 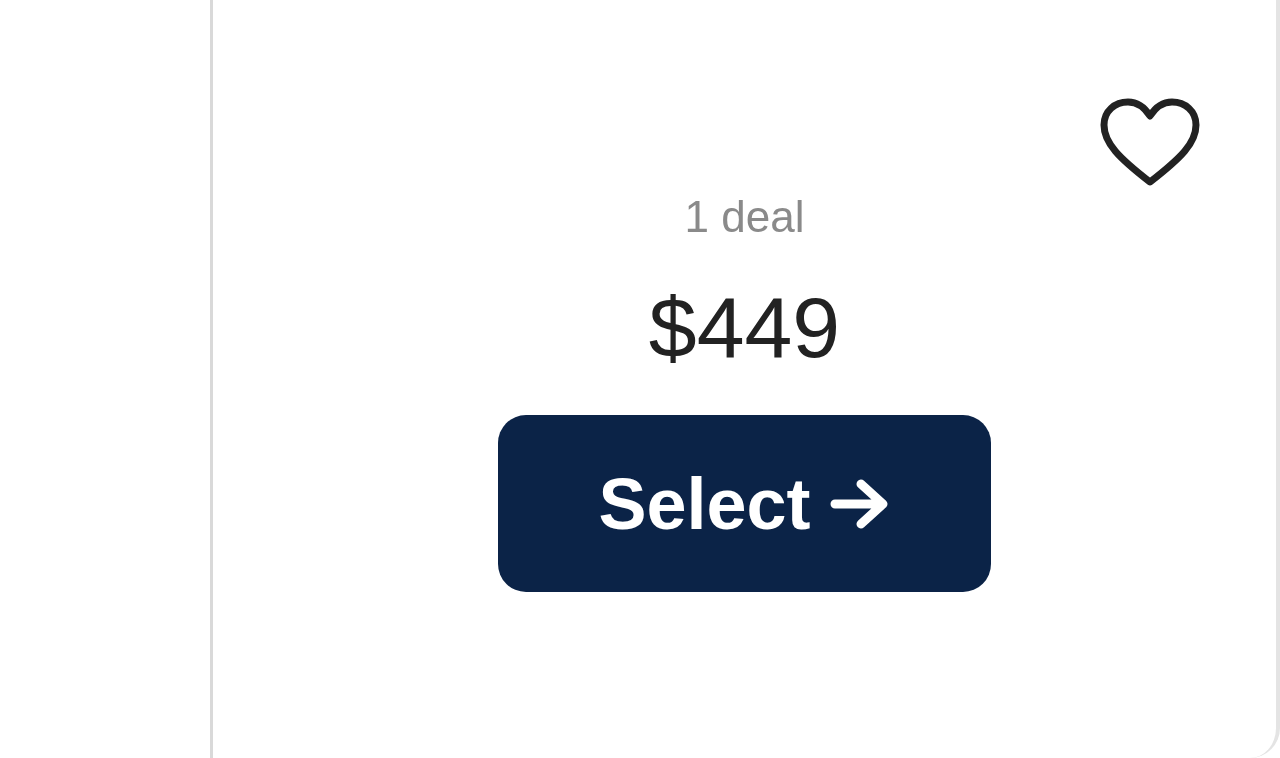 What do you see at coordinates (1150, 143) in the screenshot?
I see `heart-icon` at bounding box center [1150, 143].